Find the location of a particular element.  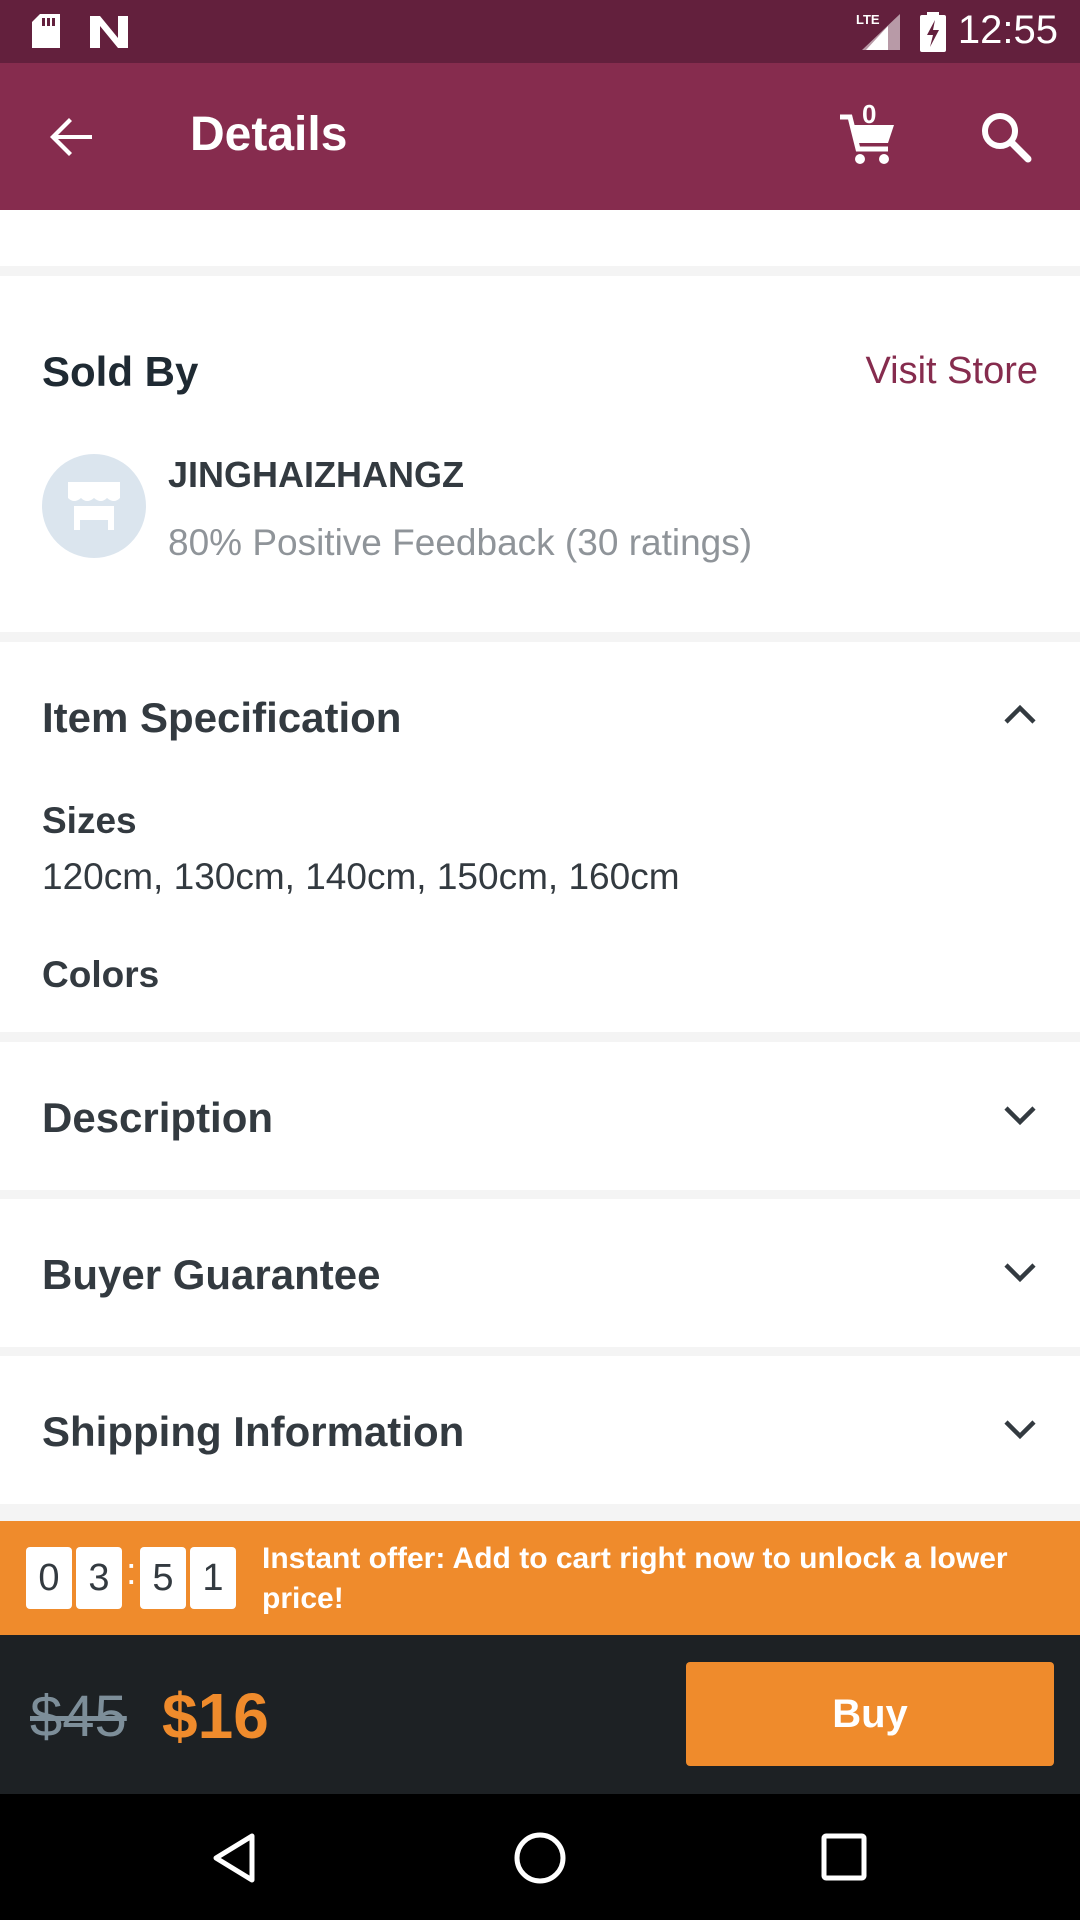

shipping-information-section: Shipping Information is located at coordinates (540, 1430).